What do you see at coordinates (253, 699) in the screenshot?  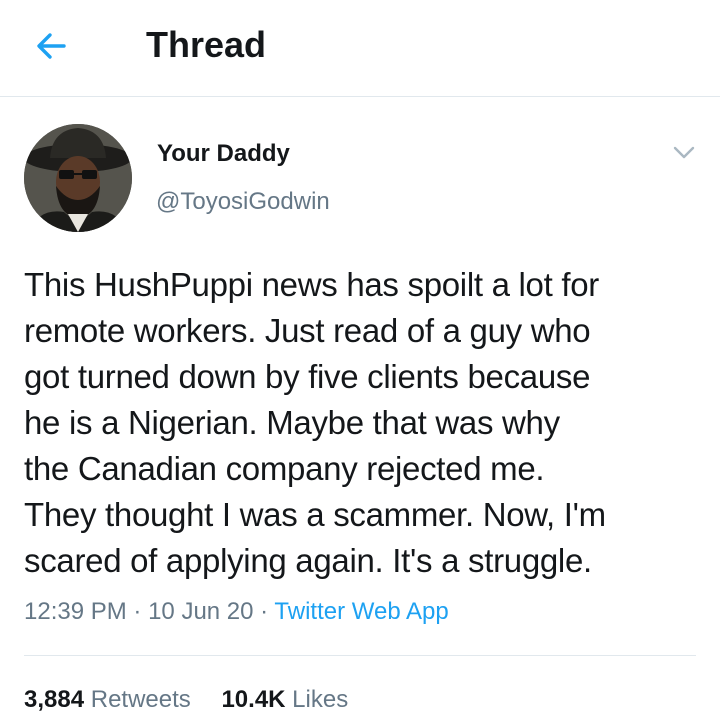 I see `likes-count: 10.4K` at bounding box center [253, 699].